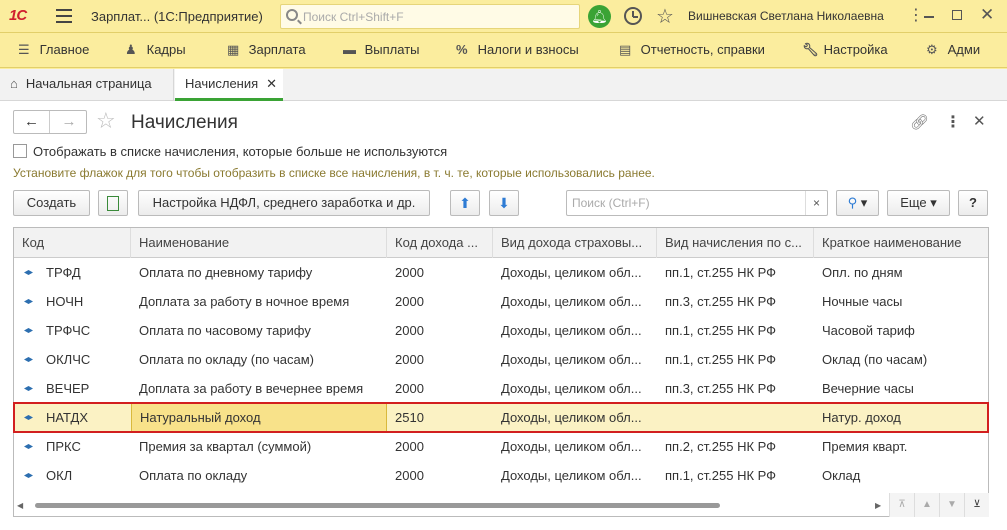 The width and height of the screenshot is (1007, 530). What do you see at coordinates (409, 475) in the screenshot?
I see `cell-income-code: 2000` at bounding box center [409, 475].